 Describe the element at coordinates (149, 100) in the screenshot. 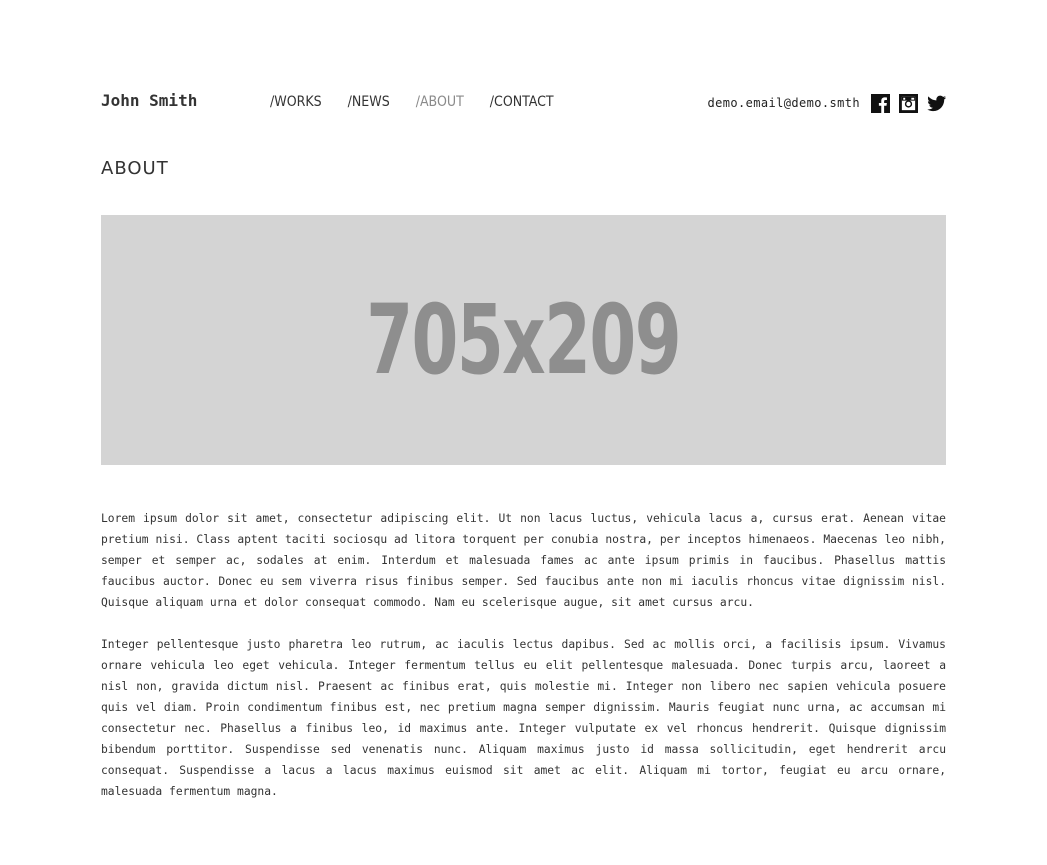

I see `site-logo: John Smith` at that location.